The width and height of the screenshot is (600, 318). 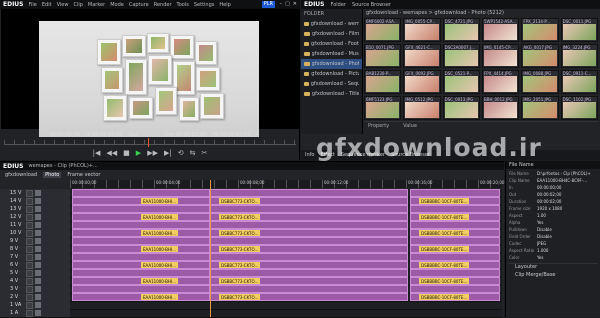 I want to click on folder-item: gfxdownload - Music, so click(x=331, y=54).